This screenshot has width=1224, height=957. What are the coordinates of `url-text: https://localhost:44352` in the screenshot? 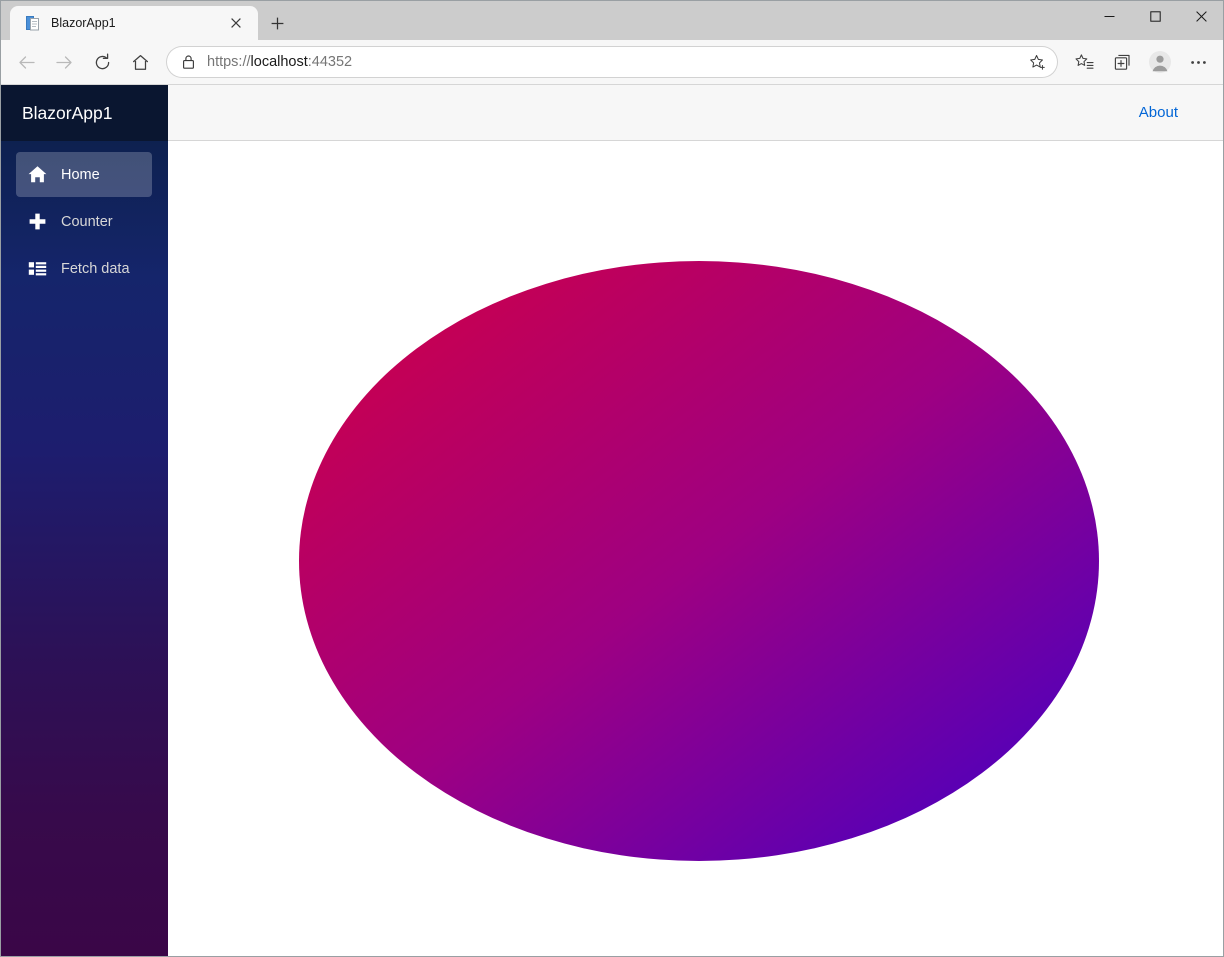 It's located at (610, 62).